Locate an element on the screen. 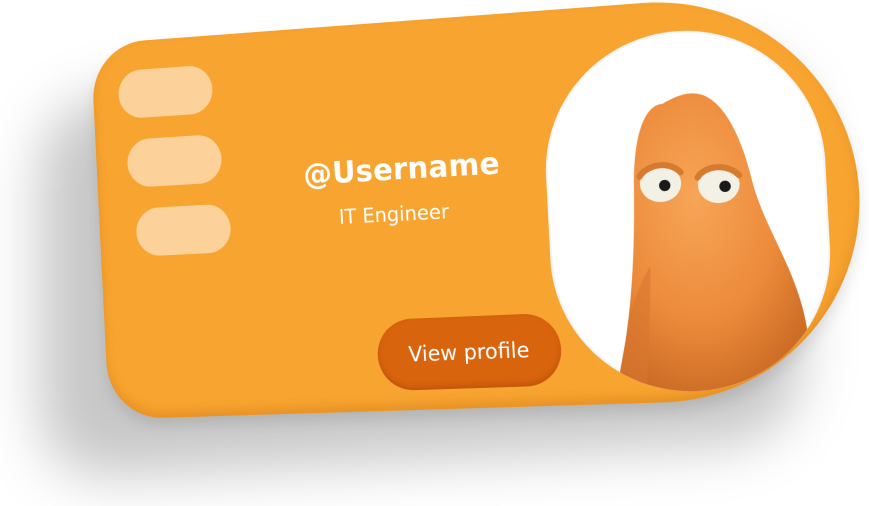  role-text: IT Engineer is located at coordinates (394, 214).